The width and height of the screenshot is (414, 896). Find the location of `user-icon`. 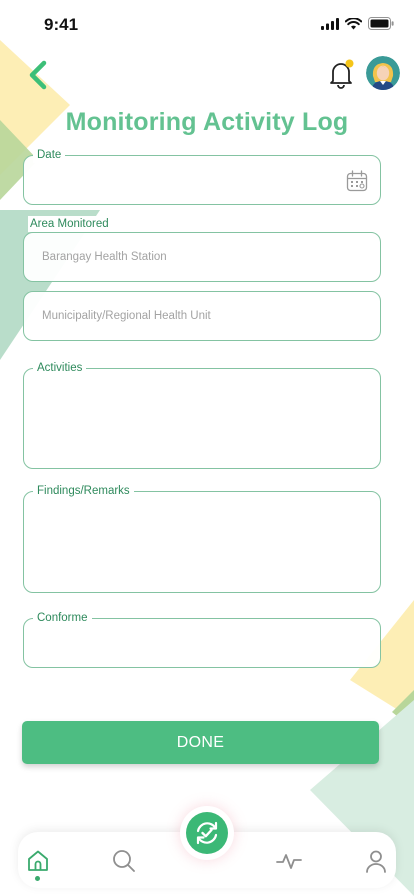

user-icon is located at coordinates (376, 861).